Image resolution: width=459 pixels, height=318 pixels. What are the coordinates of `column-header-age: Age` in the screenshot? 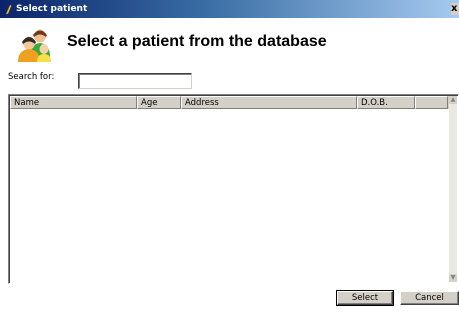 It's located at (159, 102).